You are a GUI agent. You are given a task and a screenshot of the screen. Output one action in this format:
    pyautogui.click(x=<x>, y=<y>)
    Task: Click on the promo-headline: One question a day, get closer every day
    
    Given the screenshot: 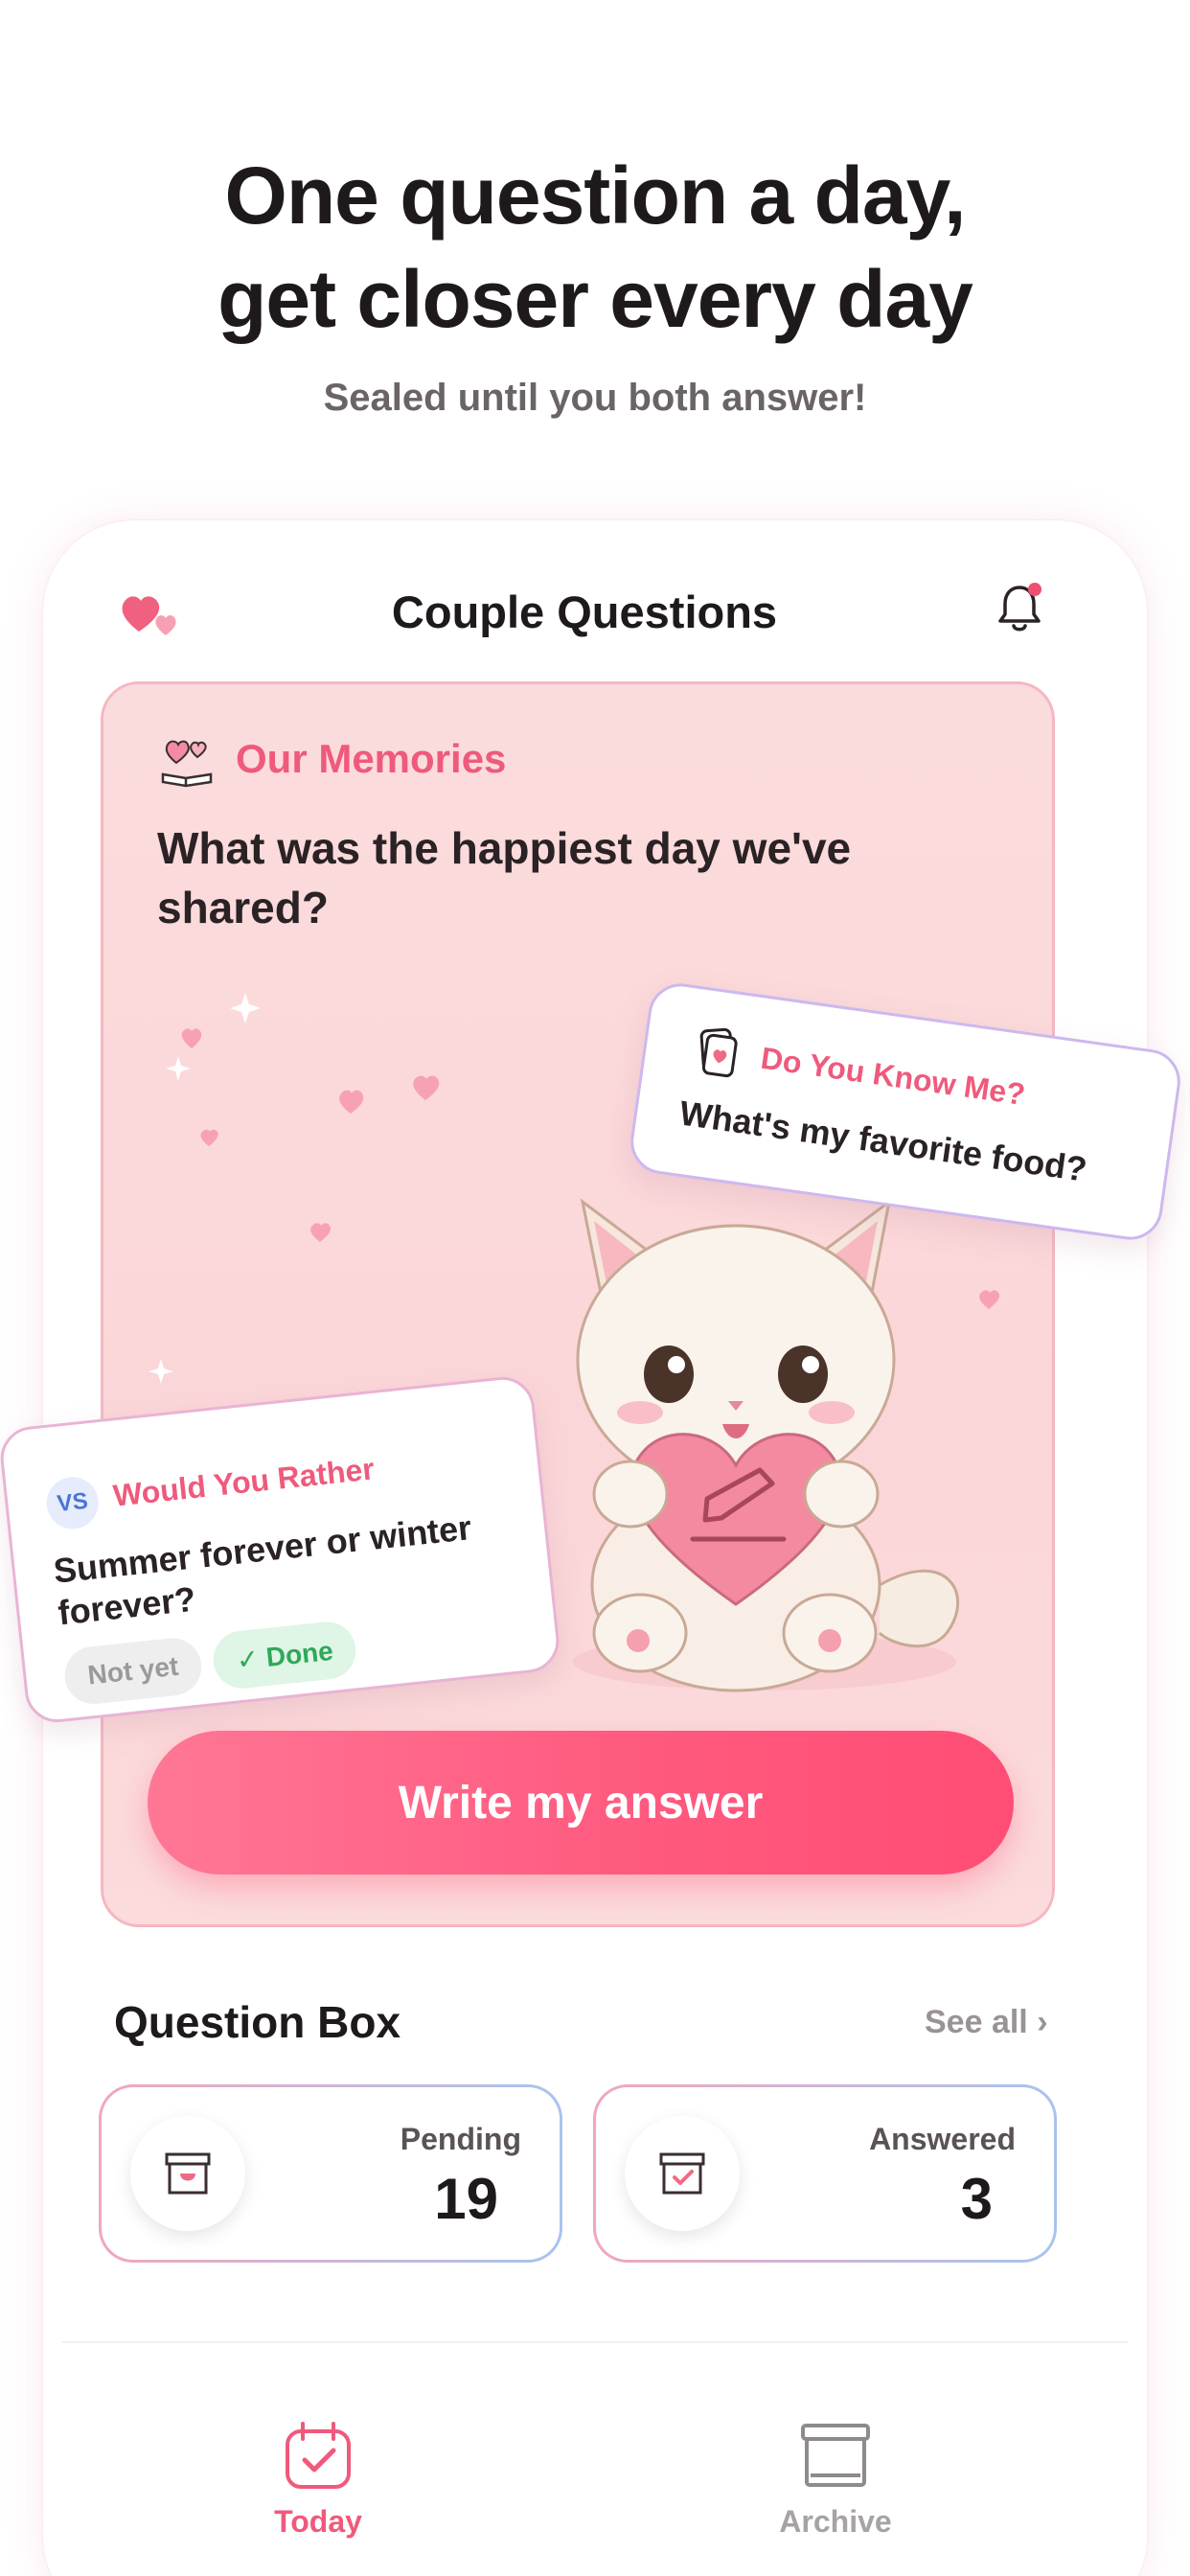 What is the action you would take?
    pyautogui.click(x=595, y=247)
    